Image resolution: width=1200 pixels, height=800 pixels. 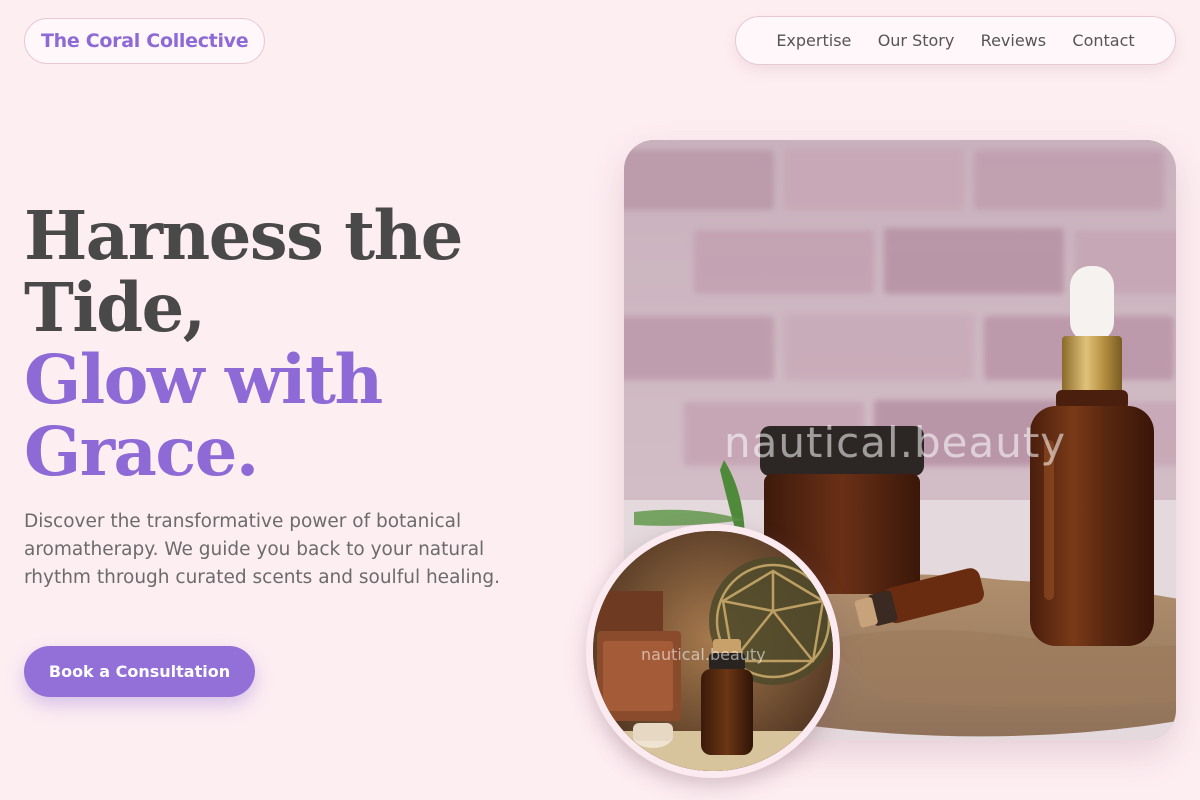 What do you see at coordinates (1103, 40) in the screenshot?
I see `nav-item-contact: Contact` at bounding box center [1103, 40].